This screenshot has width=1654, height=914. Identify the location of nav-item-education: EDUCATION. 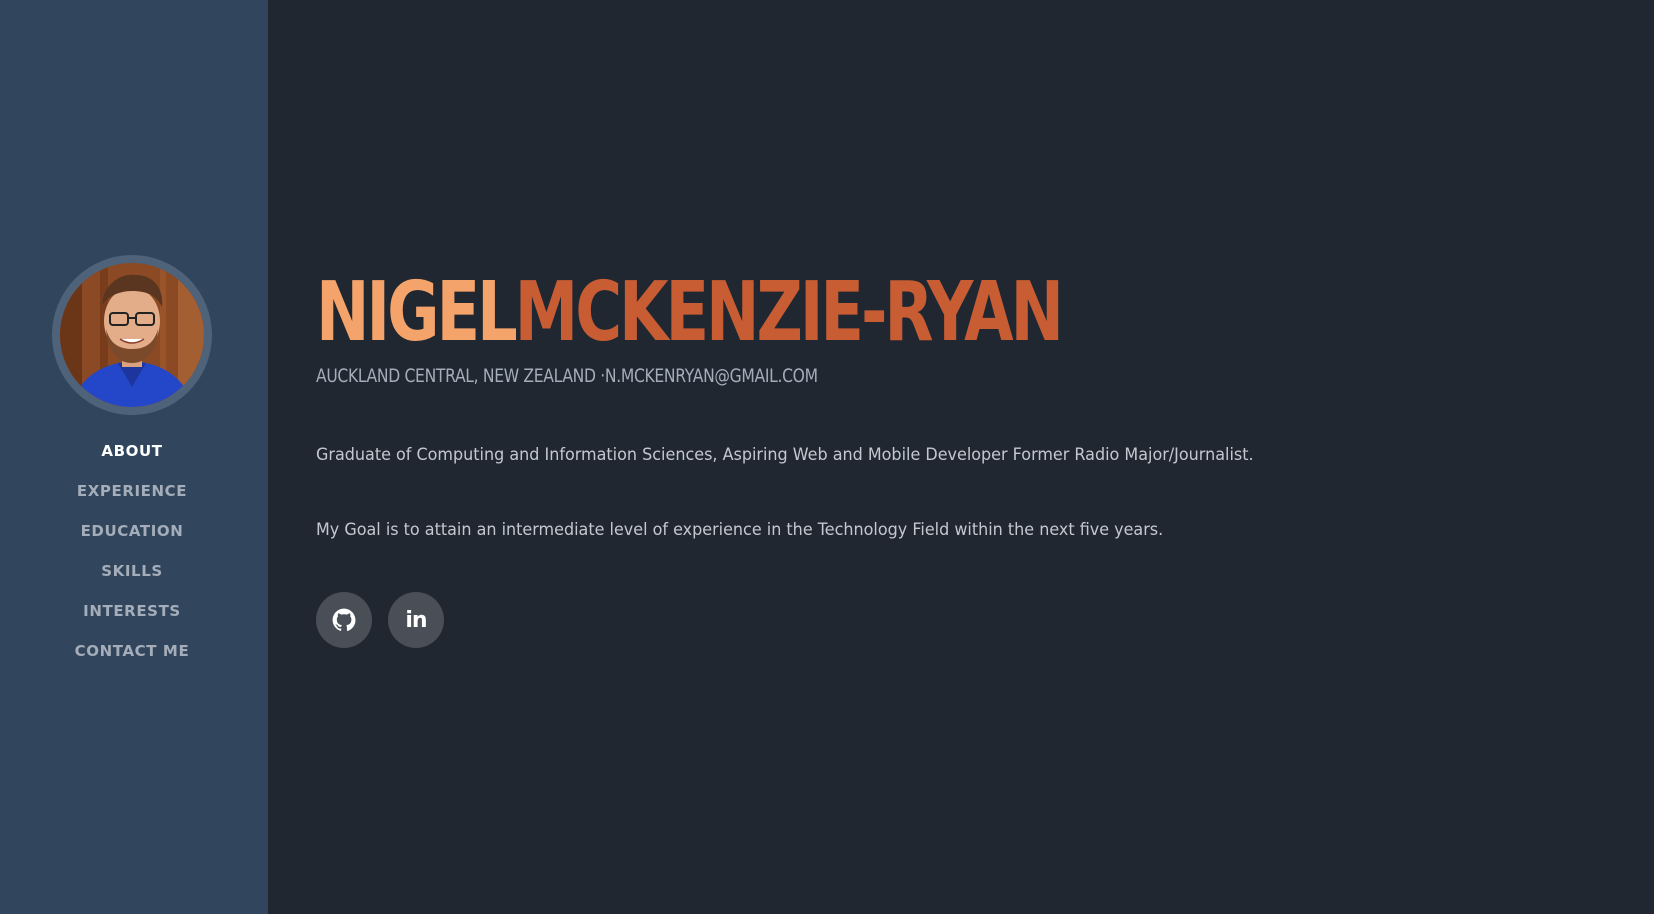
(132, 540).